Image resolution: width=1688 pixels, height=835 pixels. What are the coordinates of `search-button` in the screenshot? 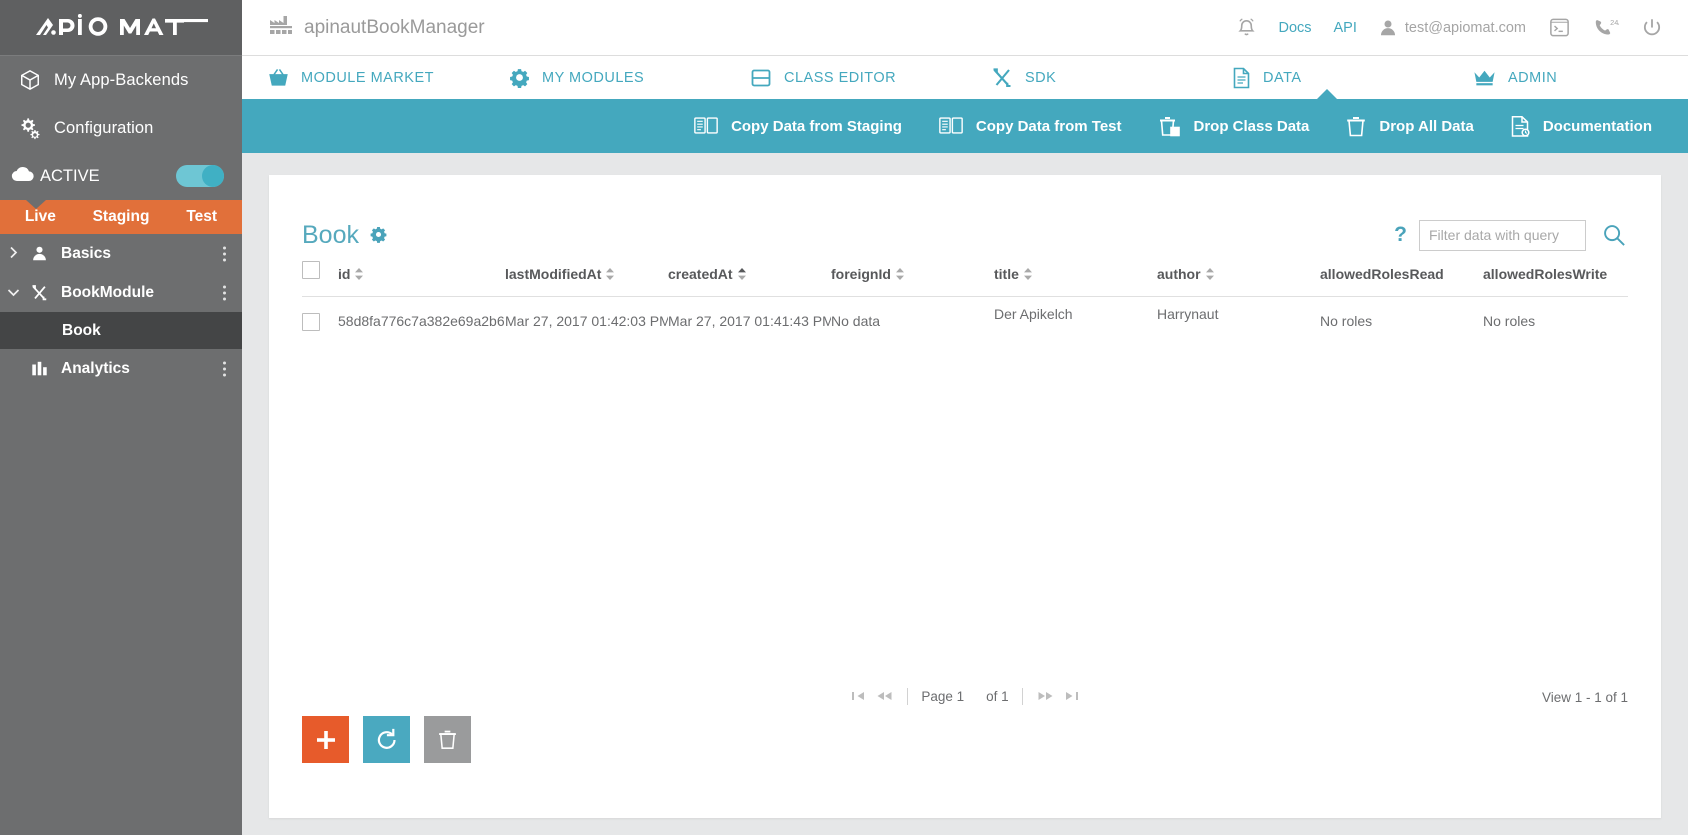 It's located at (1614, 235).